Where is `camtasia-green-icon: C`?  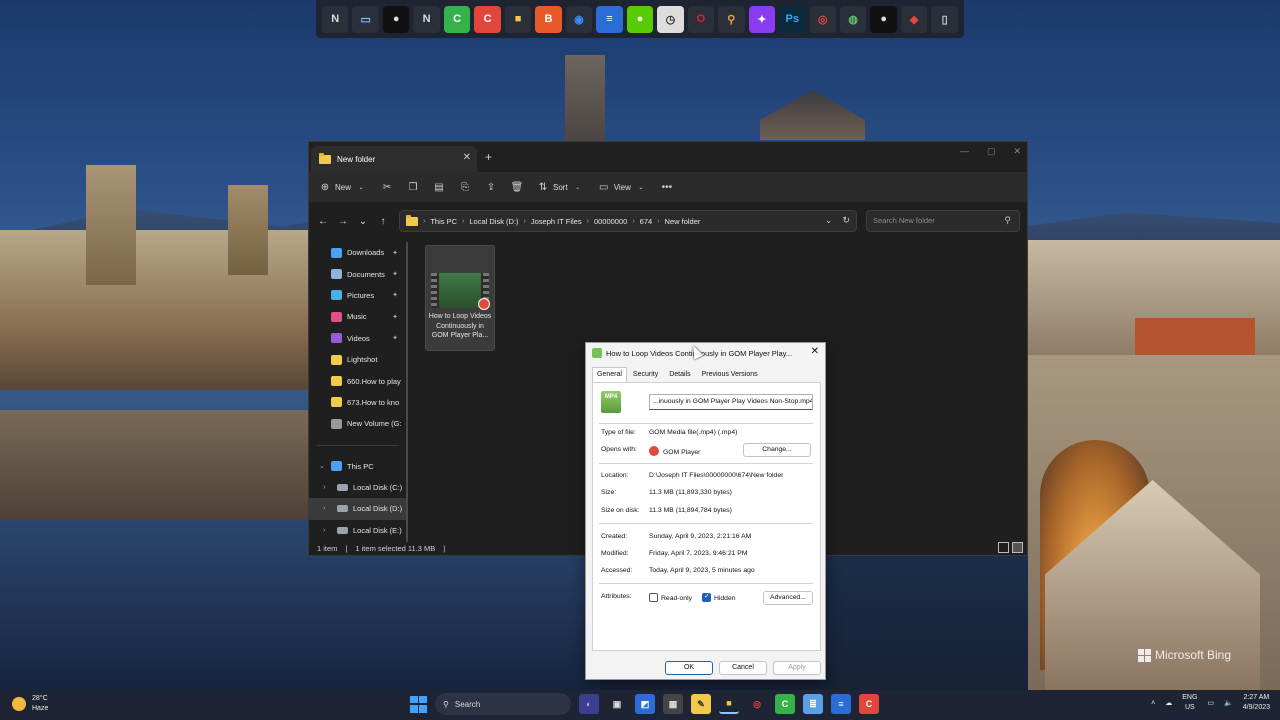 camtasia-green-icon: C is located at coordinates (457, 19).